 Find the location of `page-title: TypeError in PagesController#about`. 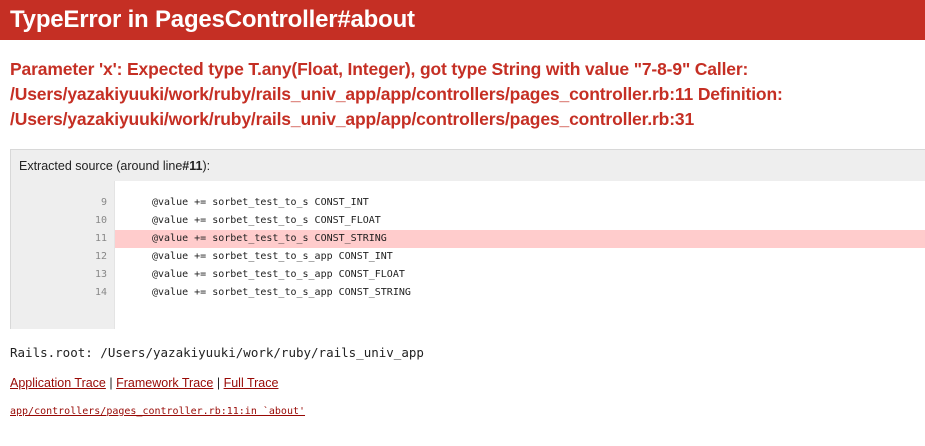

page-title: TypeError in PagesController#about is located at coordinates (212, 19).